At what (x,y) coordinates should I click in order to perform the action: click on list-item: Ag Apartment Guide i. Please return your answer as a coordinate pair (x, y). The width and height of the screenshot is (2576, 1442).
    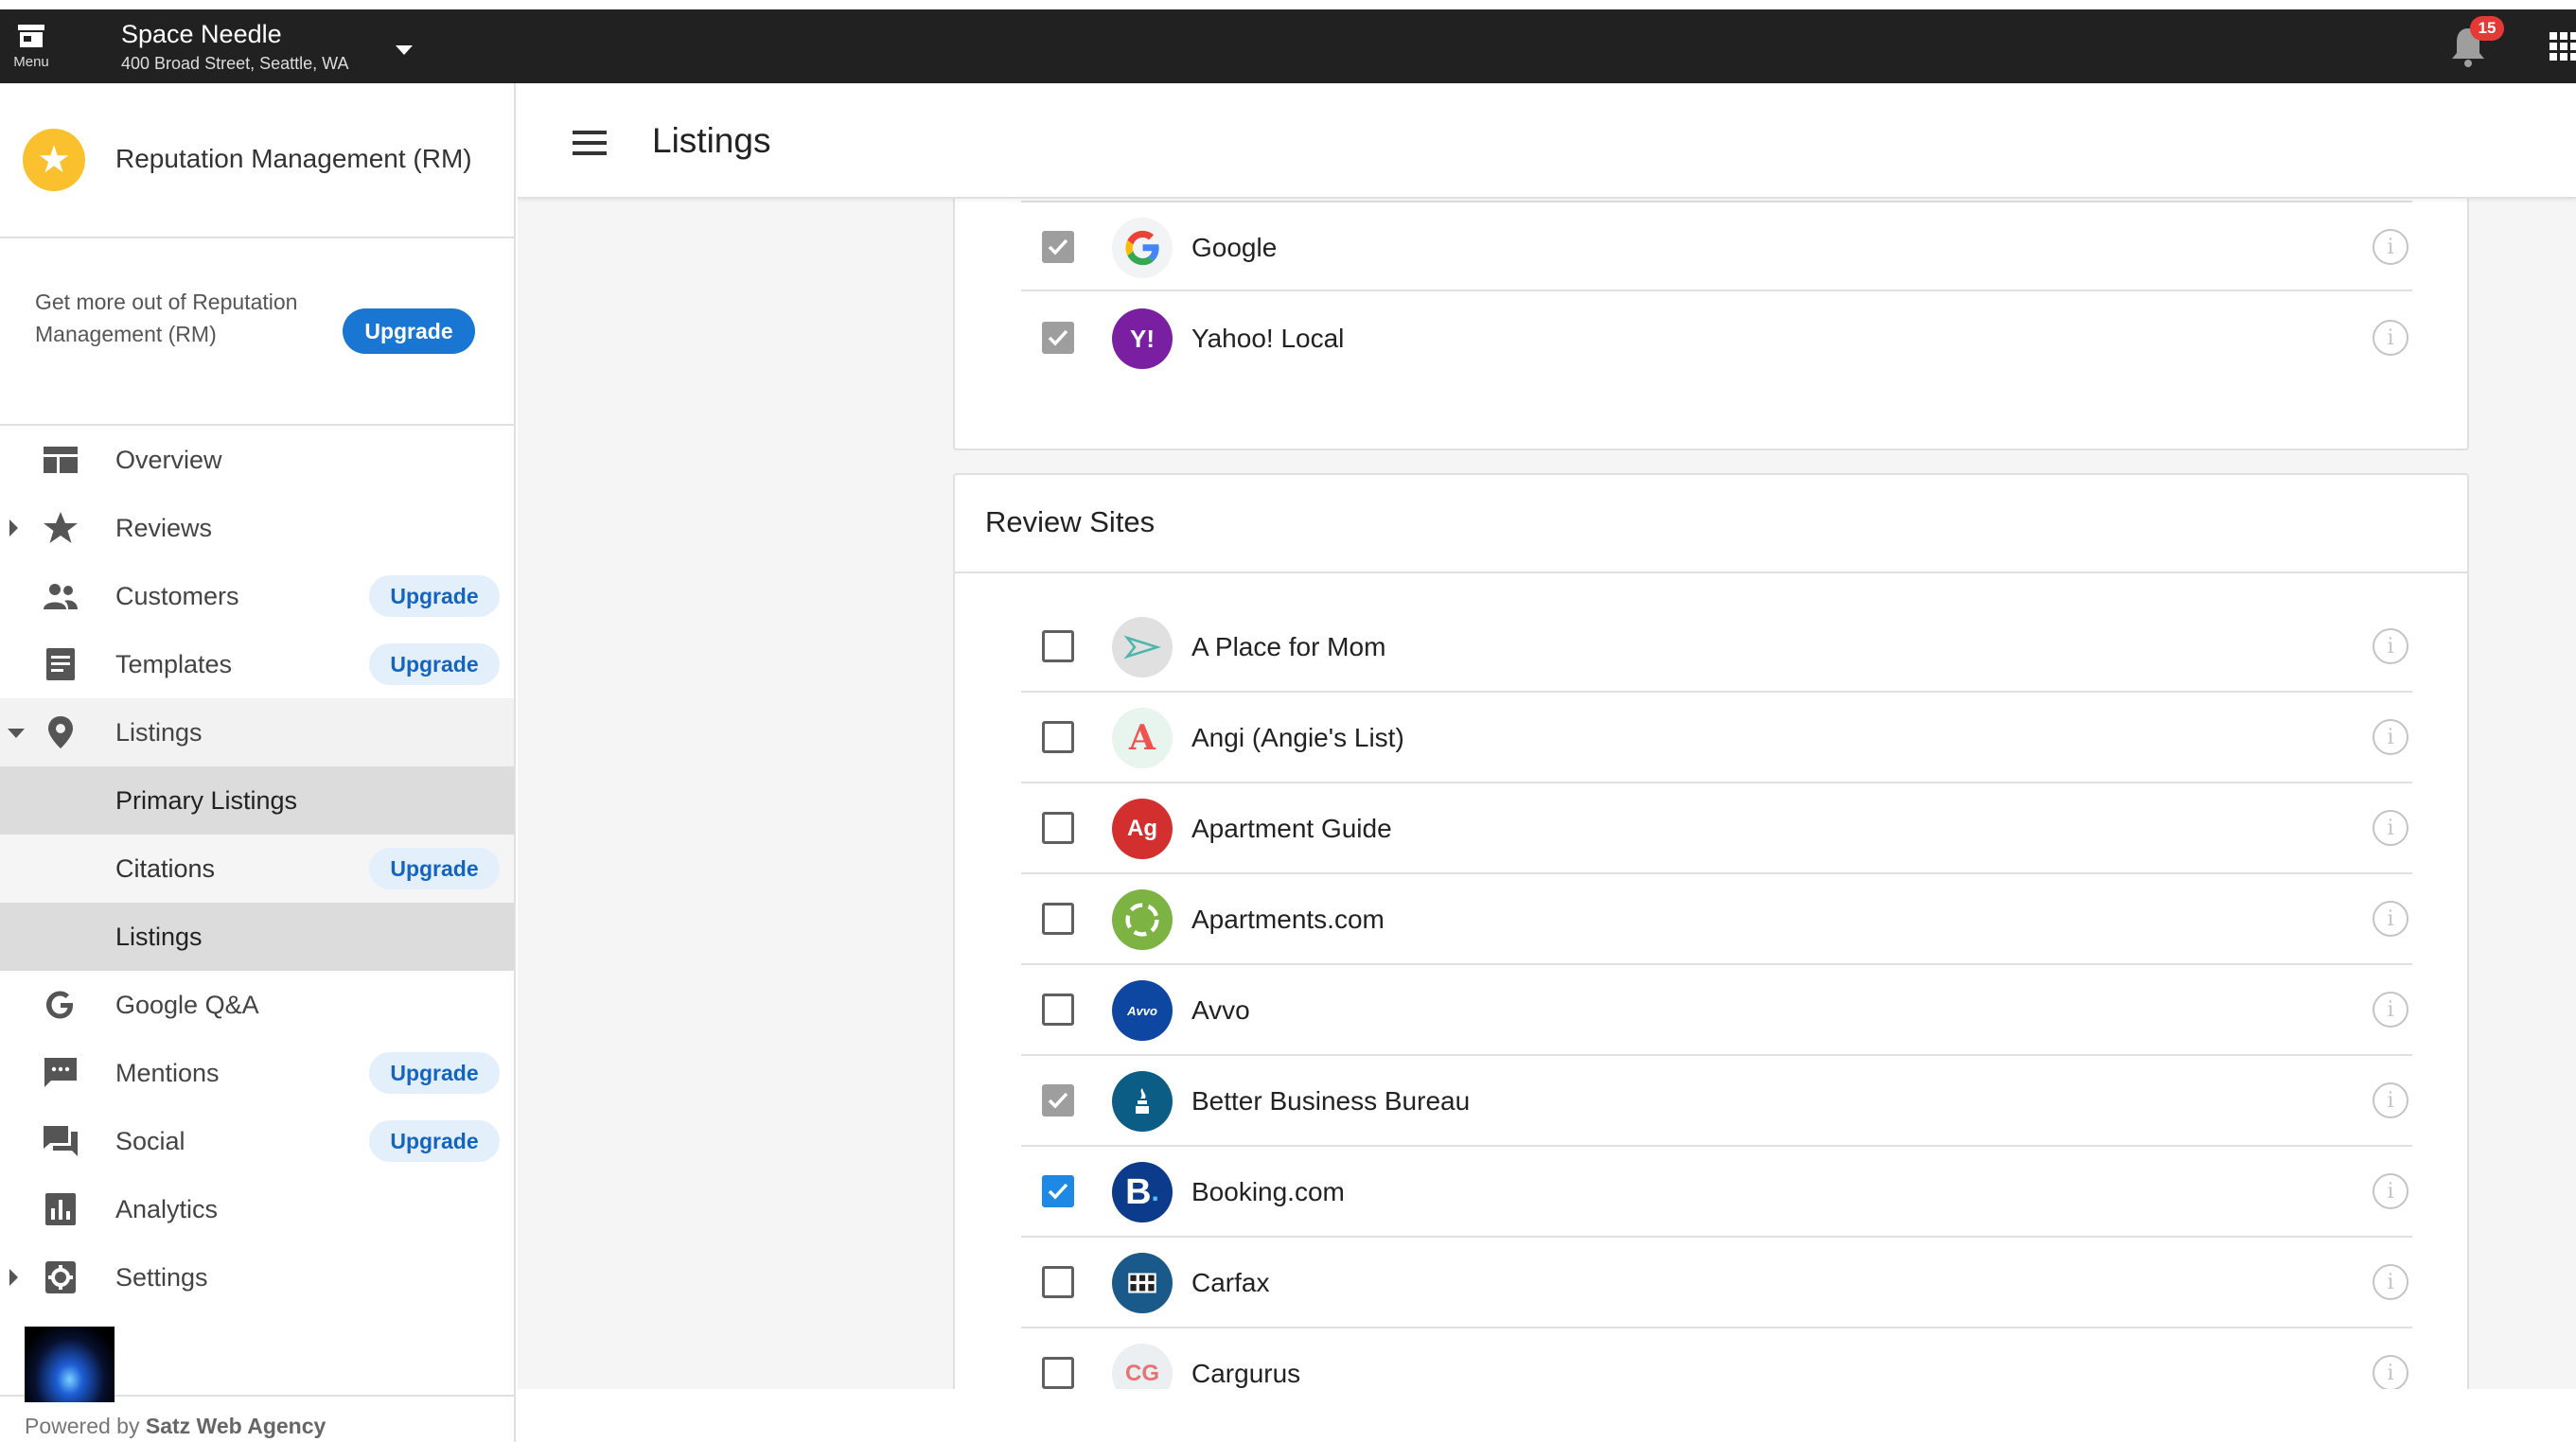
    Looking at the image, I should click on (1716, 828).